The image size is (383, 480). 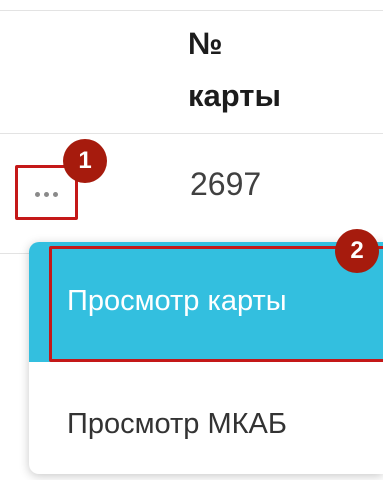 I want to click on table-top-divider, so click(x=191, y=10).